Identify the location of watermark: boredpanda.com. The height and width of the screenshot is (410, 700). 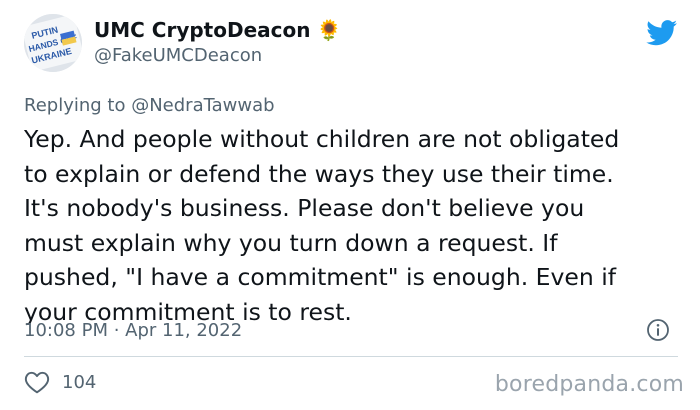
(589, 384).